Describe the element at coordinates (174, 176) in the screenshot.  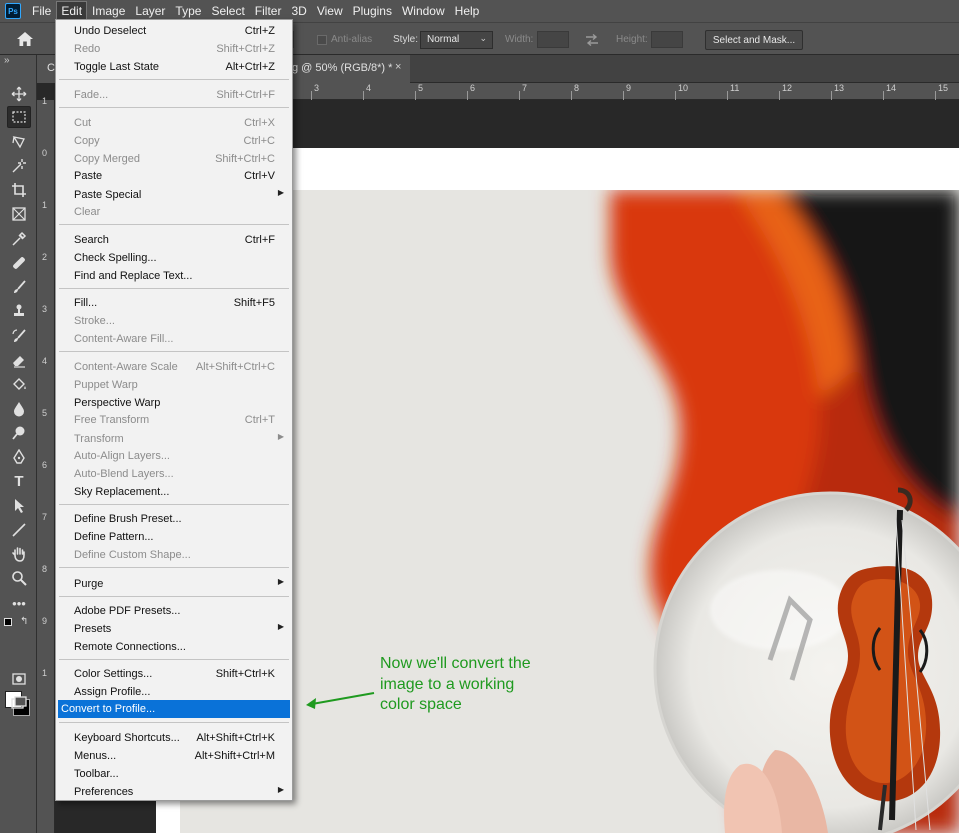
I see `menu-item-paste: Paste Ctrl+V` at that location.